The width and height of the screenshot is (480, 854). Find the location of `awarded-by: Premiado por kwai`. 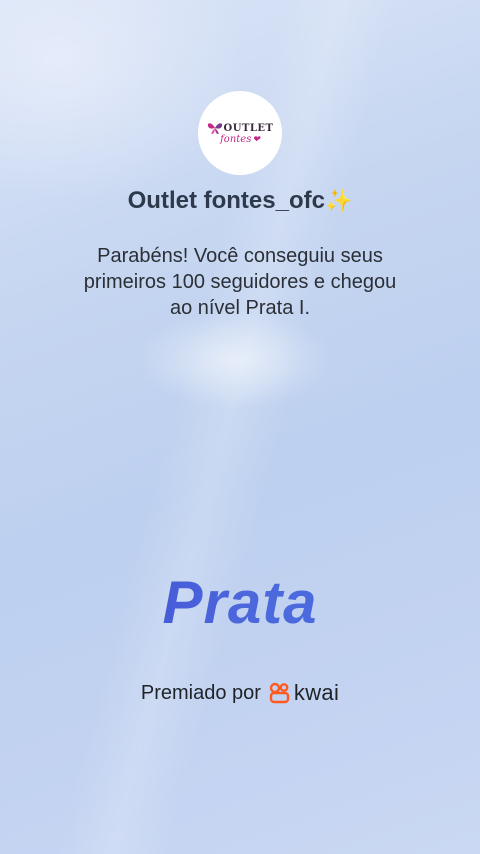

awarded-by: Premiado por kwai is located at coordinates (240, 693).